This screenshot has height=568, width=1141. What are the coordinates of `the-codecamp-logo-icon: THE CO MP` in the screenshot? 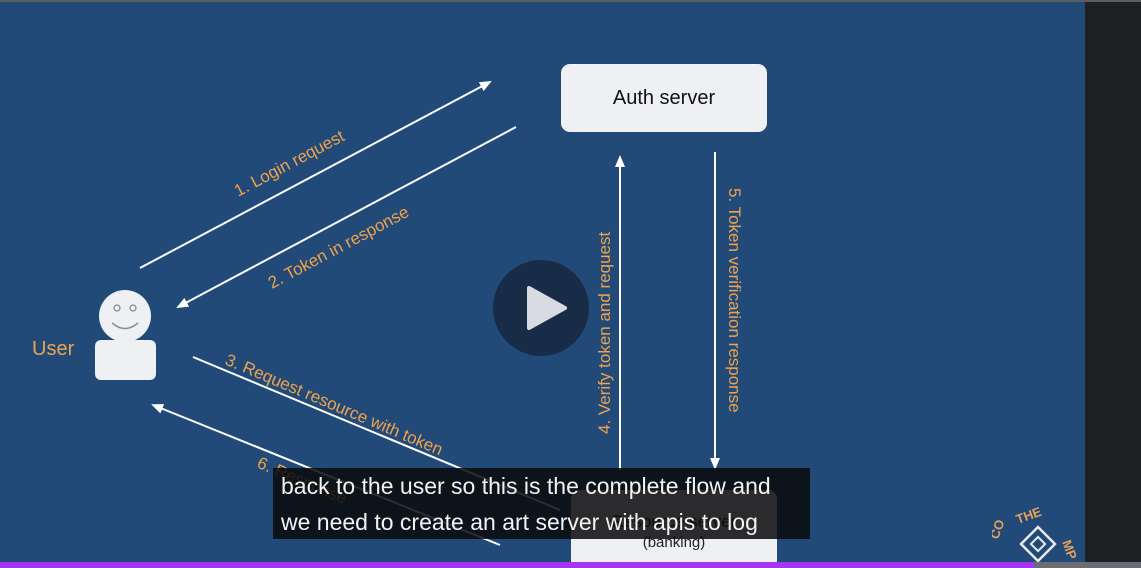 It's located at (1036, 533).